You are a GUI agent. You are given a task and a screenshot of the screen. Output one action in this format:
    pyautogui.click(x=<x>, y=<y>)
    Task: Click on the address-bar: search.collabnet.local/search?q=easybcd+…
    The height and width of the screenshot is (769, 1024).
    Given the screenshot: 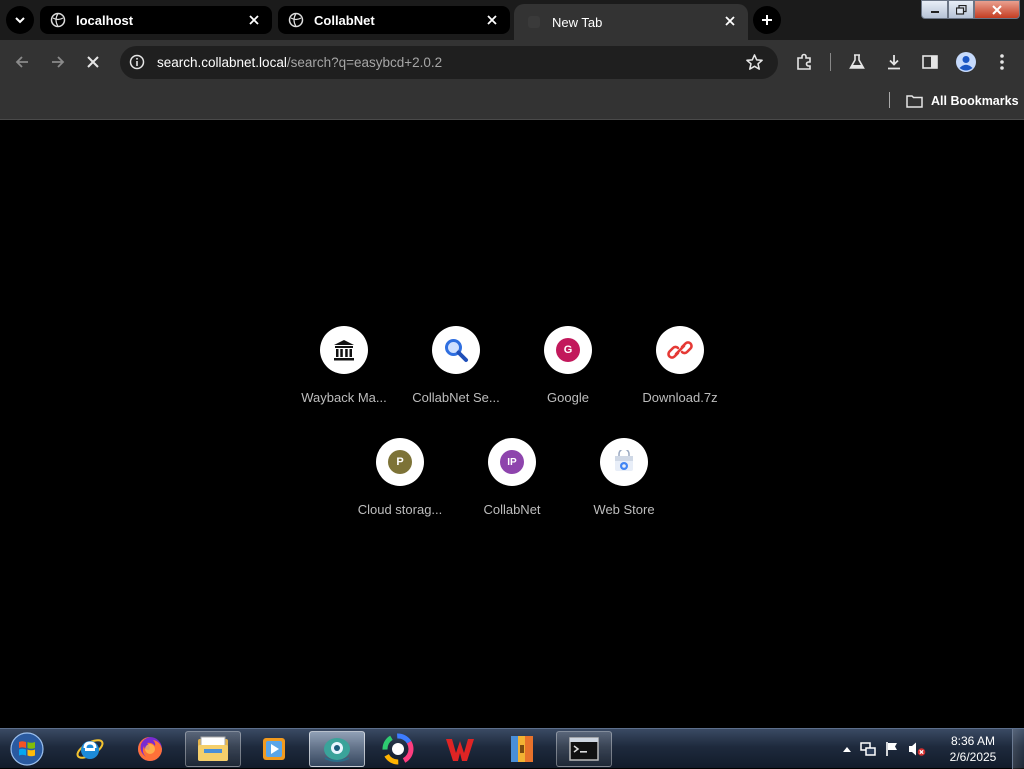 What is the action you would take?
    pyautogui.click(x=449, y=62)
    